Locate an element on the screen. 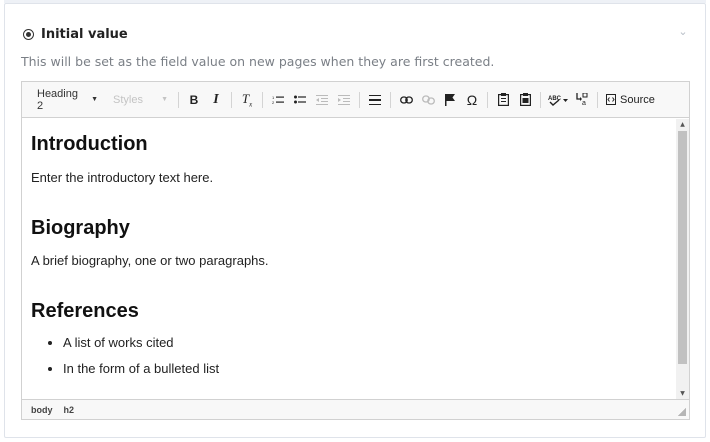 The width and height of the screenshot is (710, 442). horizontal-rule-icon is located at coordinates (375, 99).